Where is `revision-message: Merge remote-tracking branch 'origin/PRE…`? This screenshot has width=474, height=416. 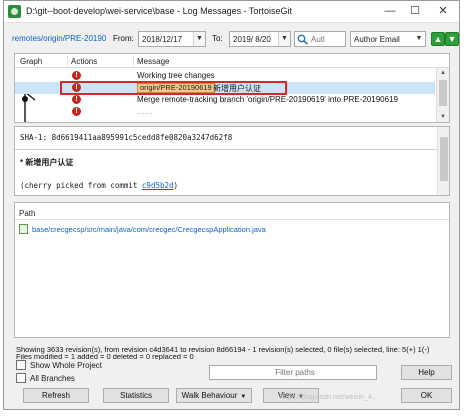 revision-message: Merge remote-tracking branch 'origin/PRE… is located at coordinates (267, 99).